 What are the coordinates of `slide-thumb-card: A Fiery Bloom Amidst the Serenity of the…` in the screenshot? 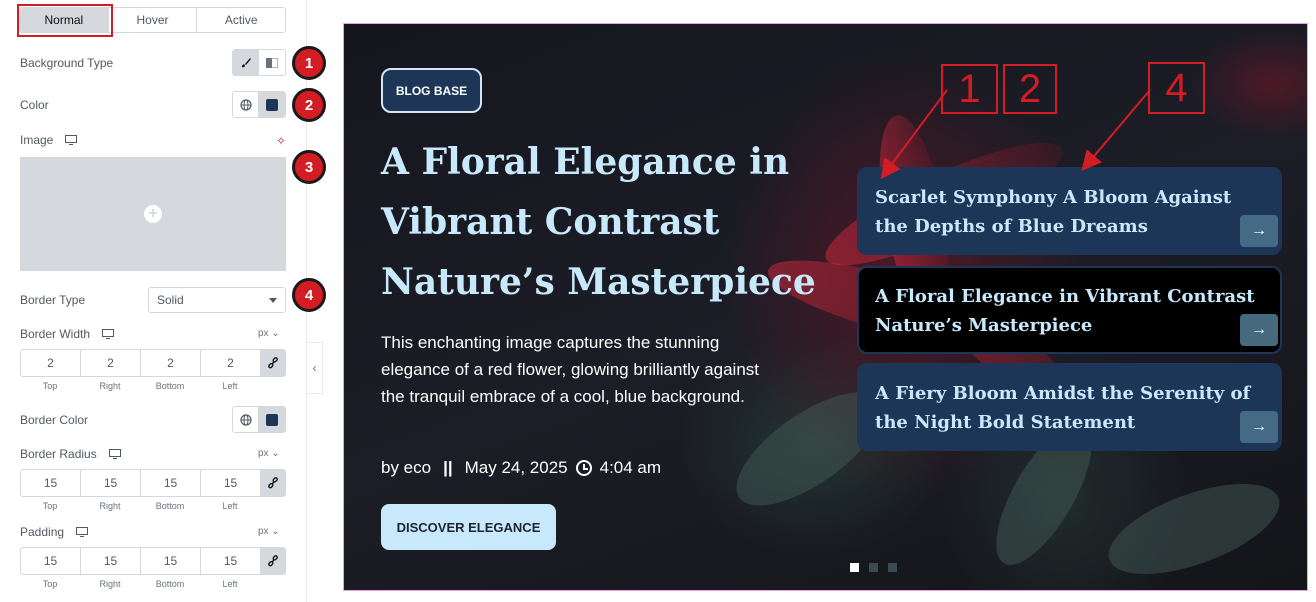 It's located at (1069, 407).